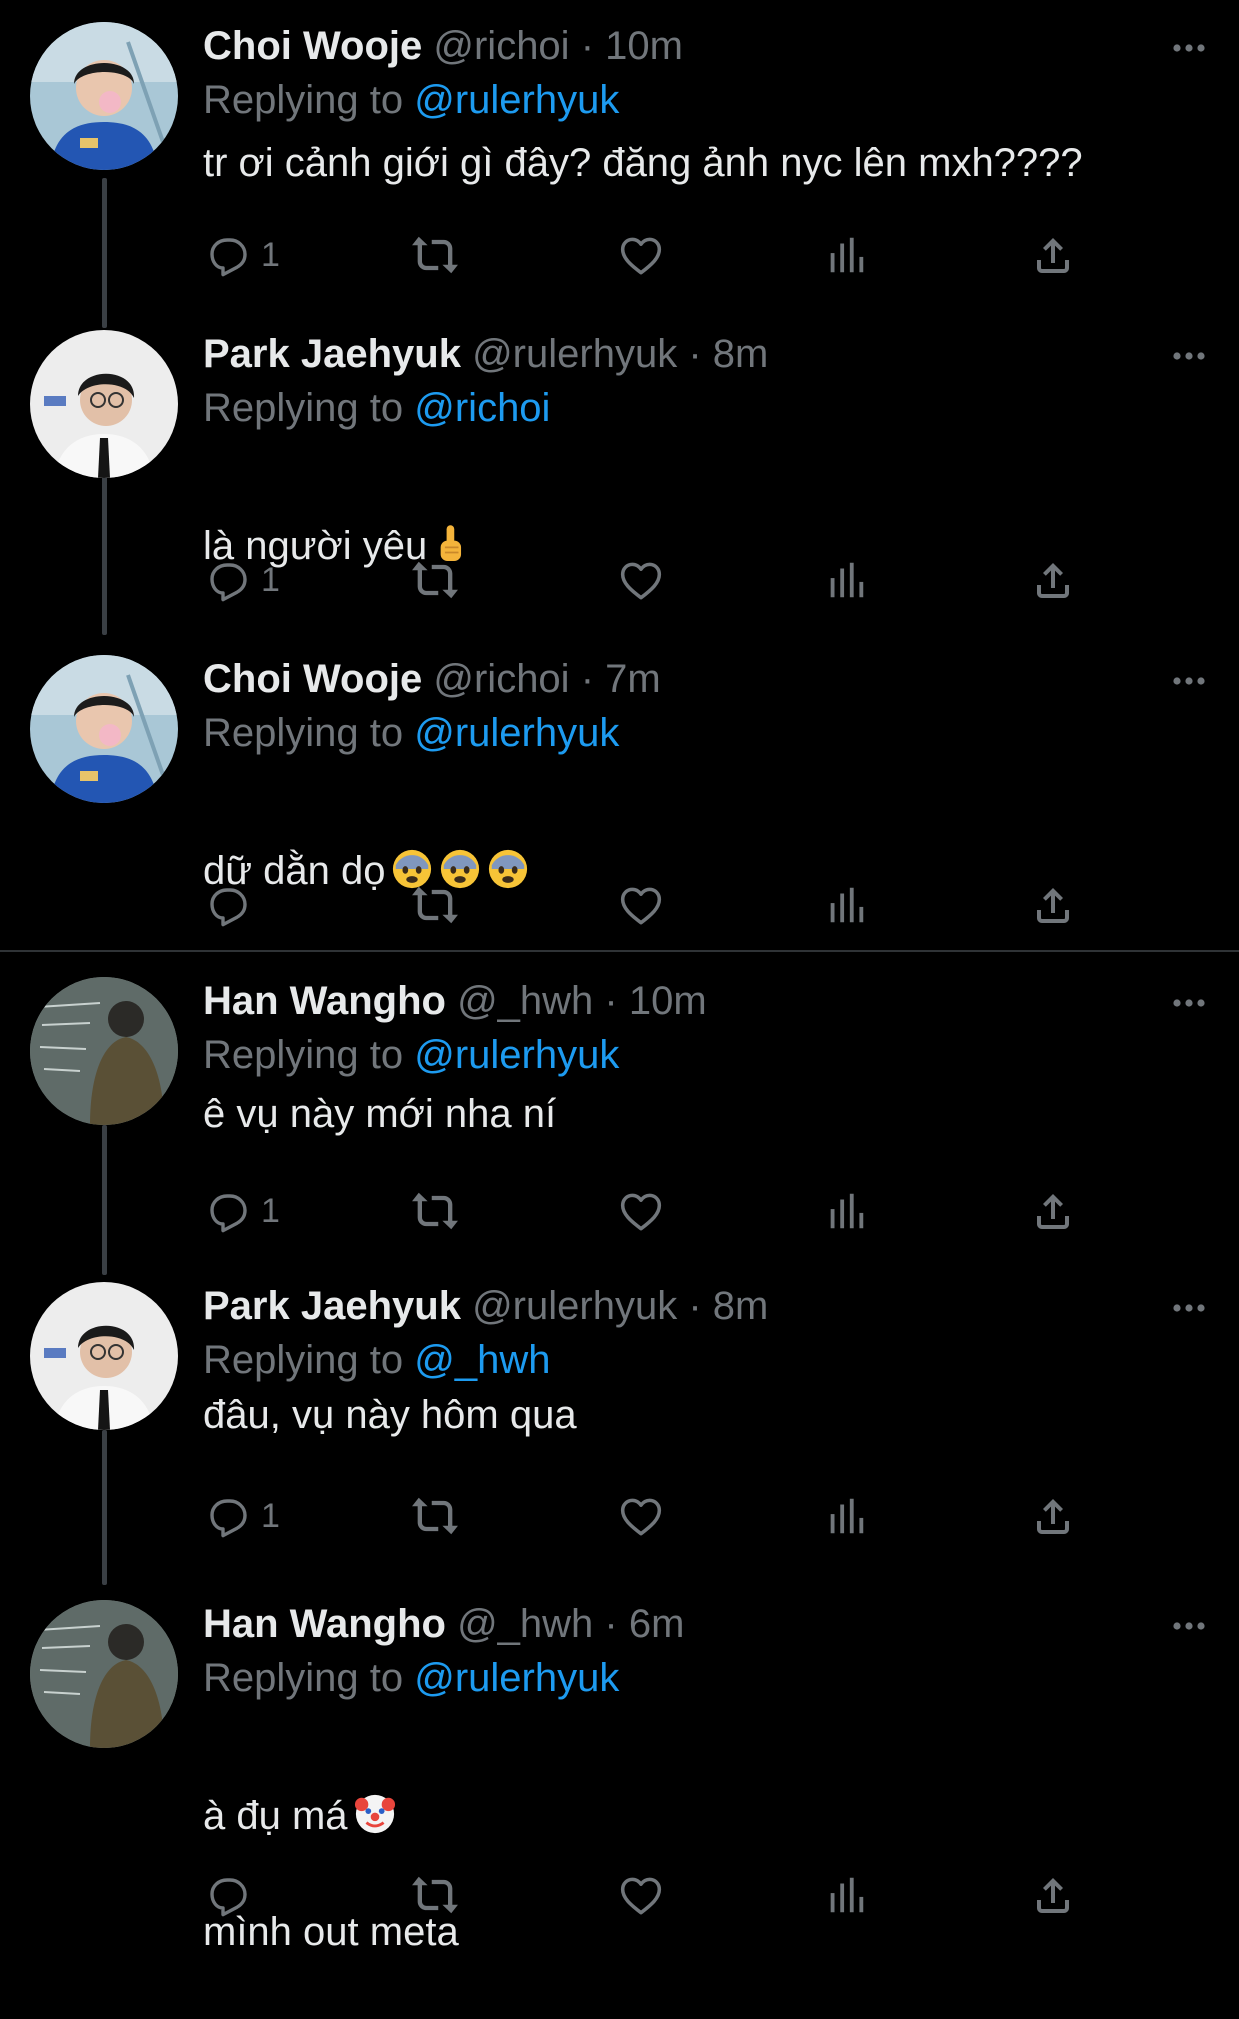 The height and width of the screenshot is (2019, 1239). What do you see at coordinates (390, 1415) in the screenshot?
I see `tweet-text: đâu, vụ này hôm qua` at bounding box center [390, 1415].